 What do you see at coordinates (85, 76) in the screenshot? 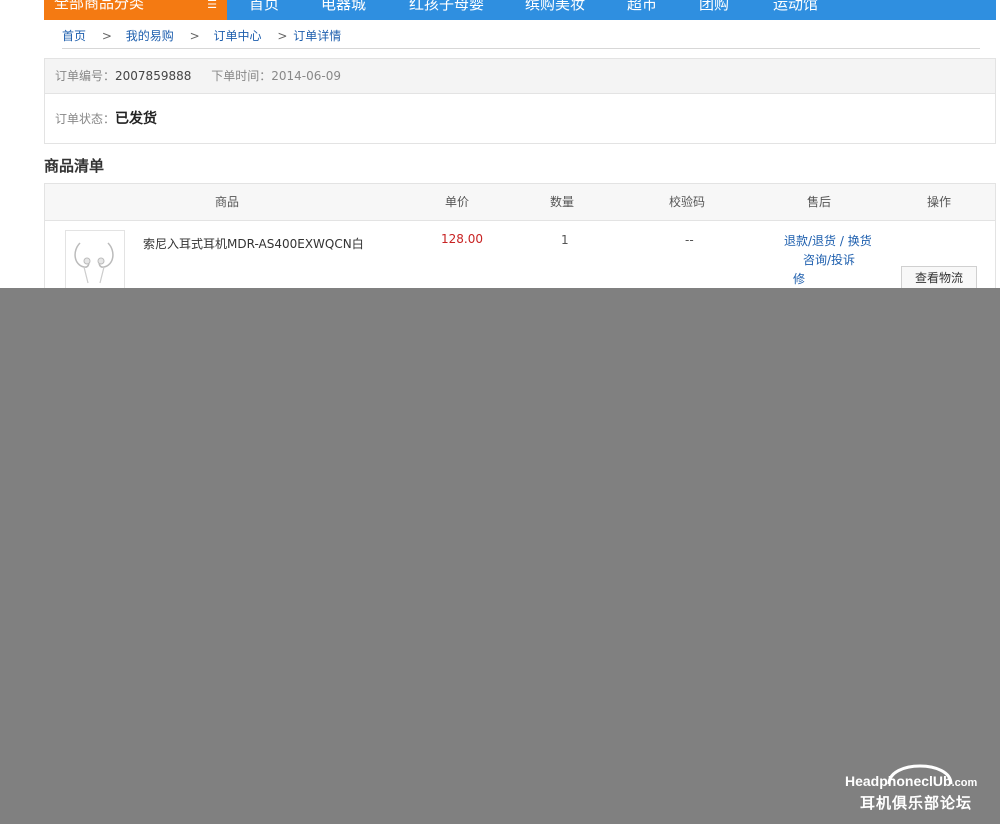
I see `order-number-label: 订单编号：` at bounding box center [85, 76].